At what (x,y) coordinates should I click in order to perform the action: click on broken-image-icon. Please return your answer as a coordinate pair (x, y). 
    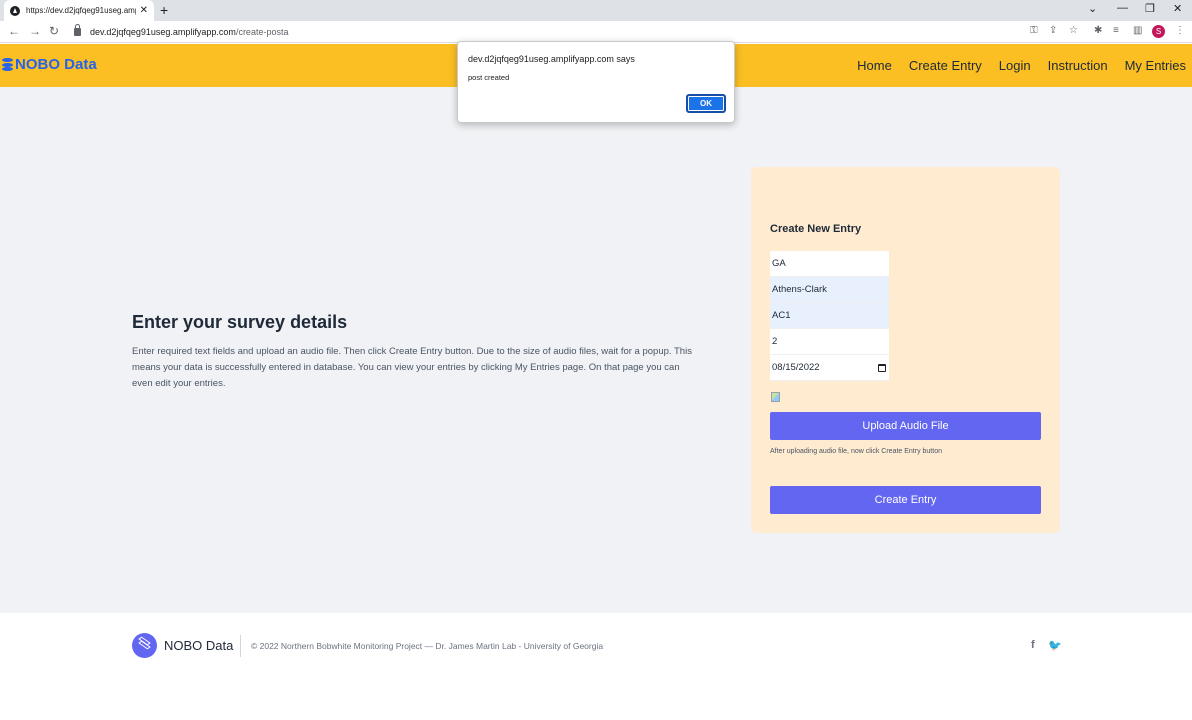
    Looking at the image, I should click on (775, 397).